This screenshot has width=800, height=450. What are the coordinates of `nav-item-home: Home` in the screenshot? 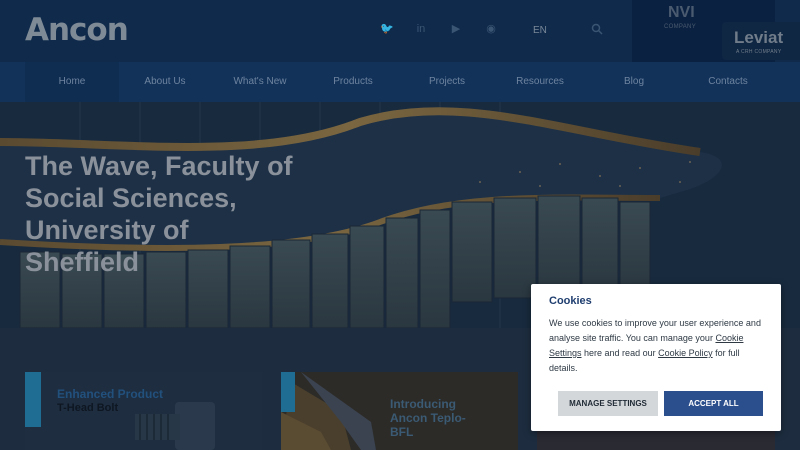 It's located at (72, 82).